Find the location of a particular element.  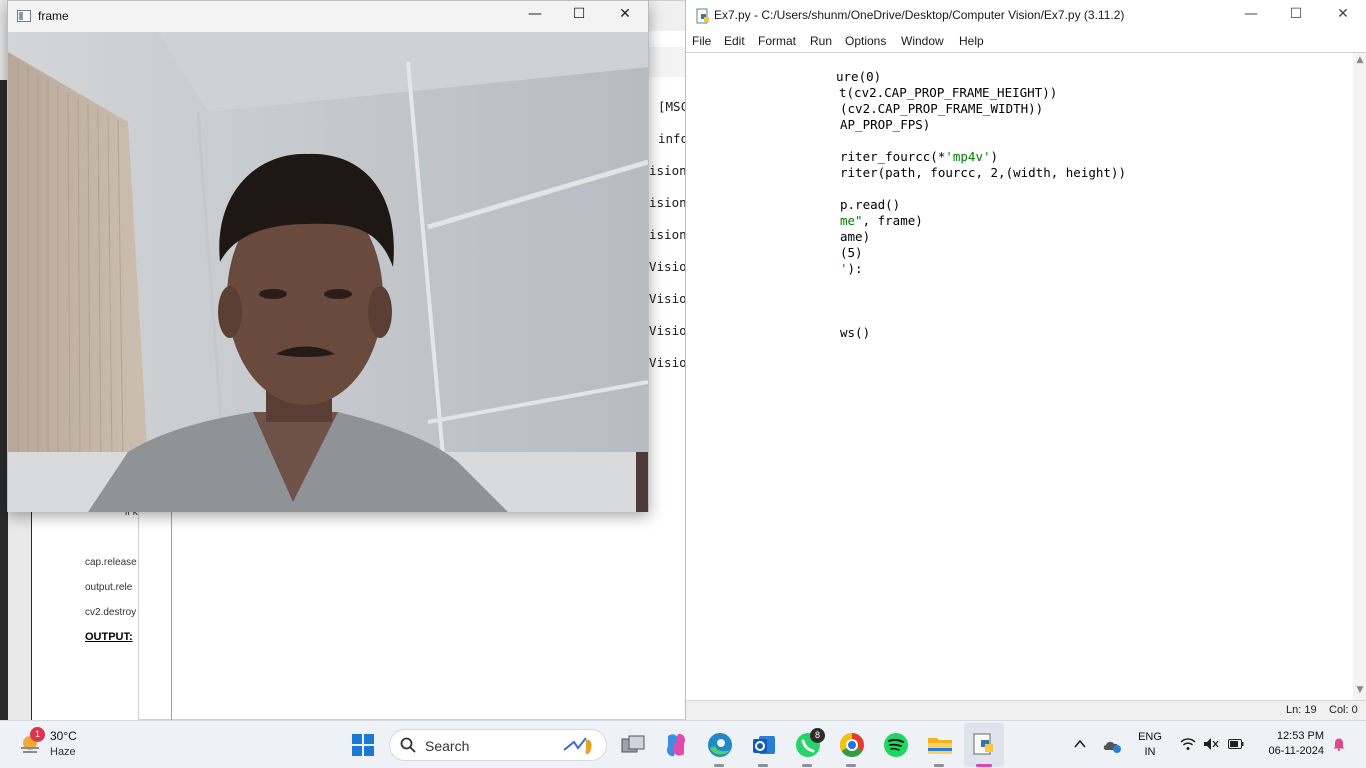

frame-window-title: frame is located at coordinates (53, 16).